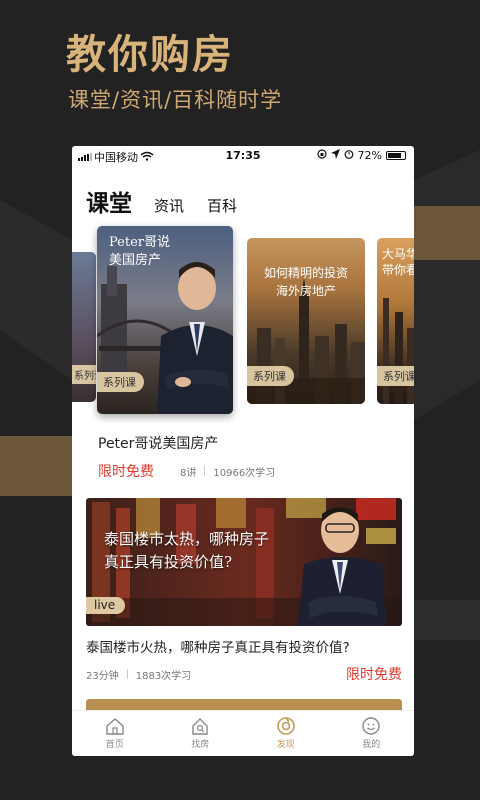 Image resolution: width=480 pixels, height=800 pixels. Describe the element at coordinates (244, 674) in the screenshot. I see `live-course-meta: 23分钟 1883次学习 限时免费` at that location.